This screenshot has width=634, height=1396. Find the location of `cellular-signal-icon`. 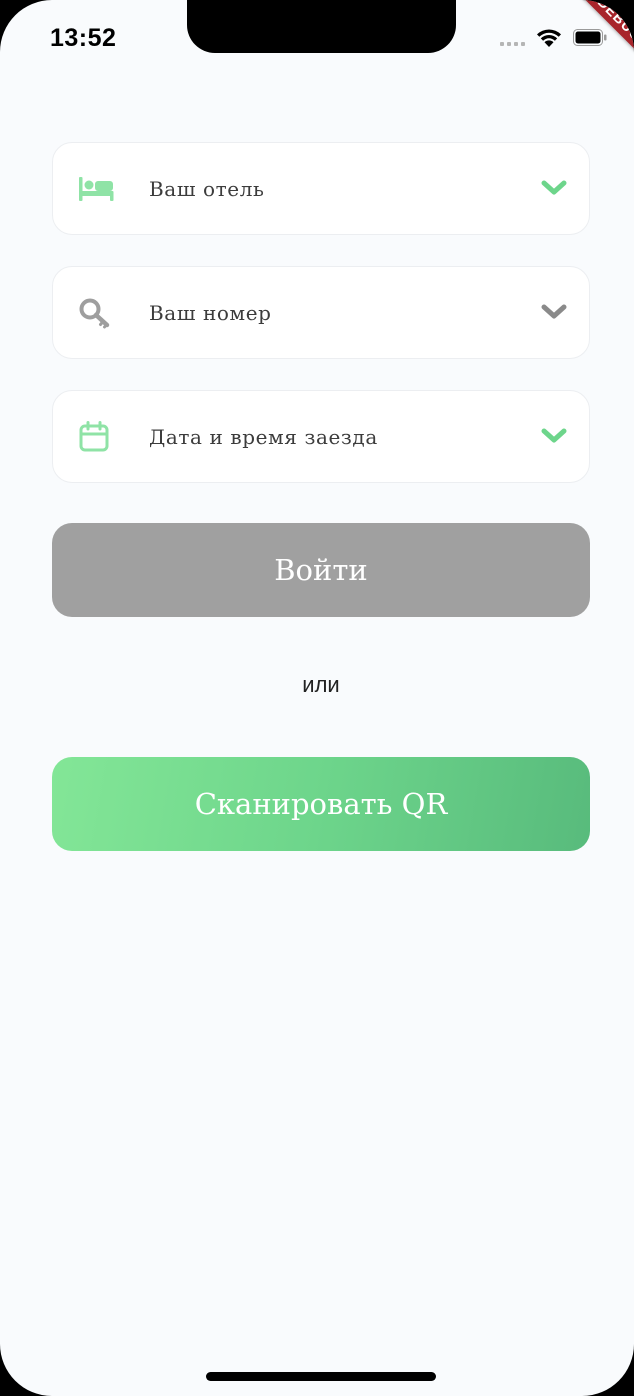

cellular-signal-icon is located at coordinates (512, 44).